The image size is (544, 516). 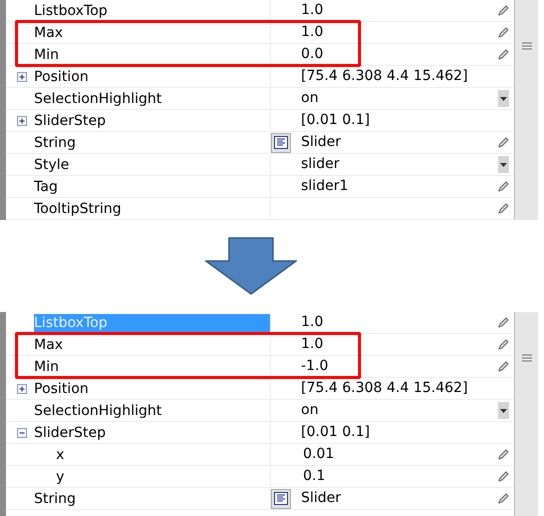 What do you see at coordinates (398, 186) in the screenshot?
I see `property-value: slider1` at bounding box center [398, 186].